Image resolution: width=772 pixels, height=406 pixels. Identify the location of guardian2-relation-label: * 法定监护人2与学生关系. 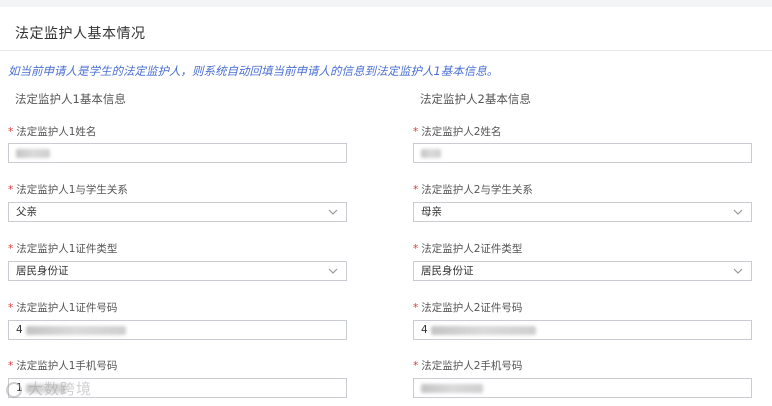
(473, 189).